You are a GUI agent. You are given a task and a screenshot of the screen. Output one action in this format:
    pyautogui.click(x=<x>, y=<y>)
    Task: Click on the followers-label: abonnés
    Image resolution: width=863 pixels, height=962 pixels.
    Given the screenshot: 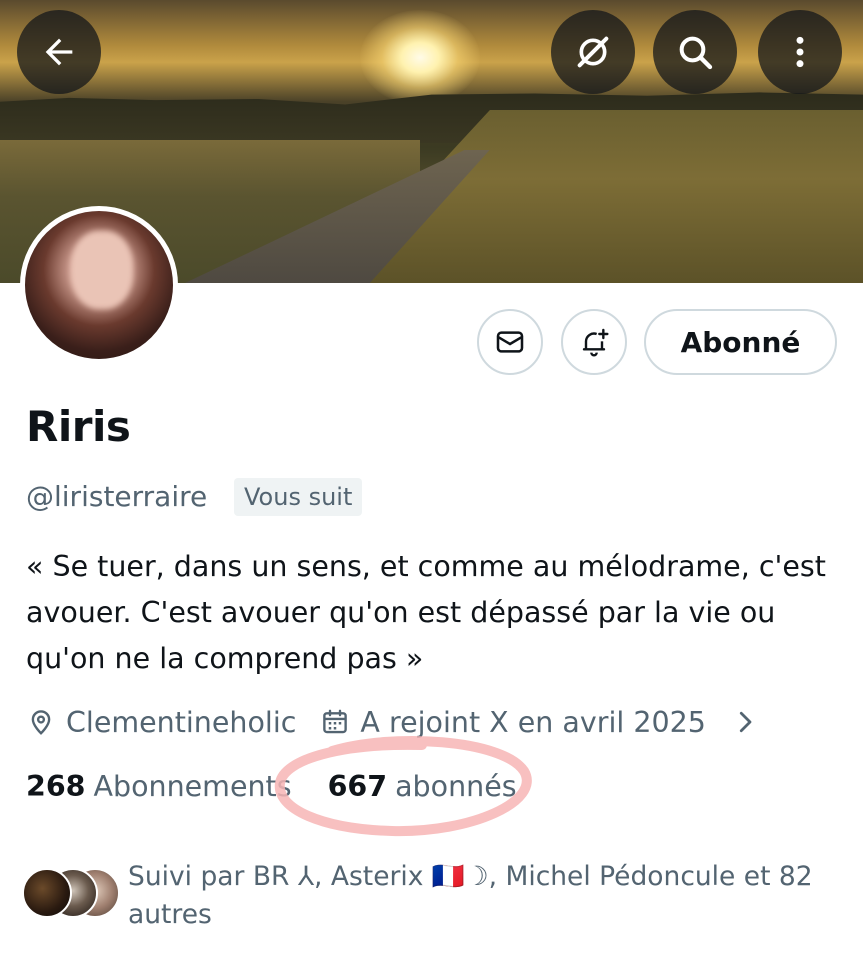 What is the action you would take?
    pyautogui.click(x=456, y=786)
    